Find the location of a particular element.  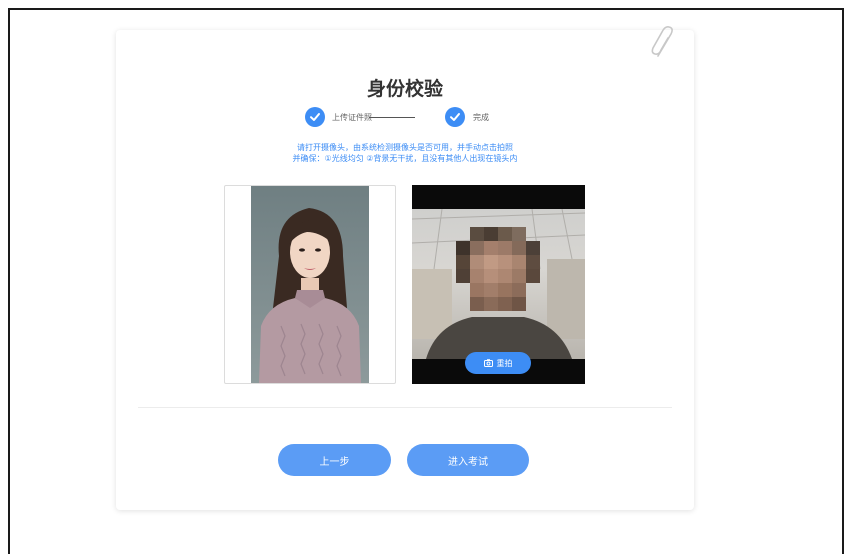

enter-exam-button: 进入考试 is located at coordinates (468, 460).